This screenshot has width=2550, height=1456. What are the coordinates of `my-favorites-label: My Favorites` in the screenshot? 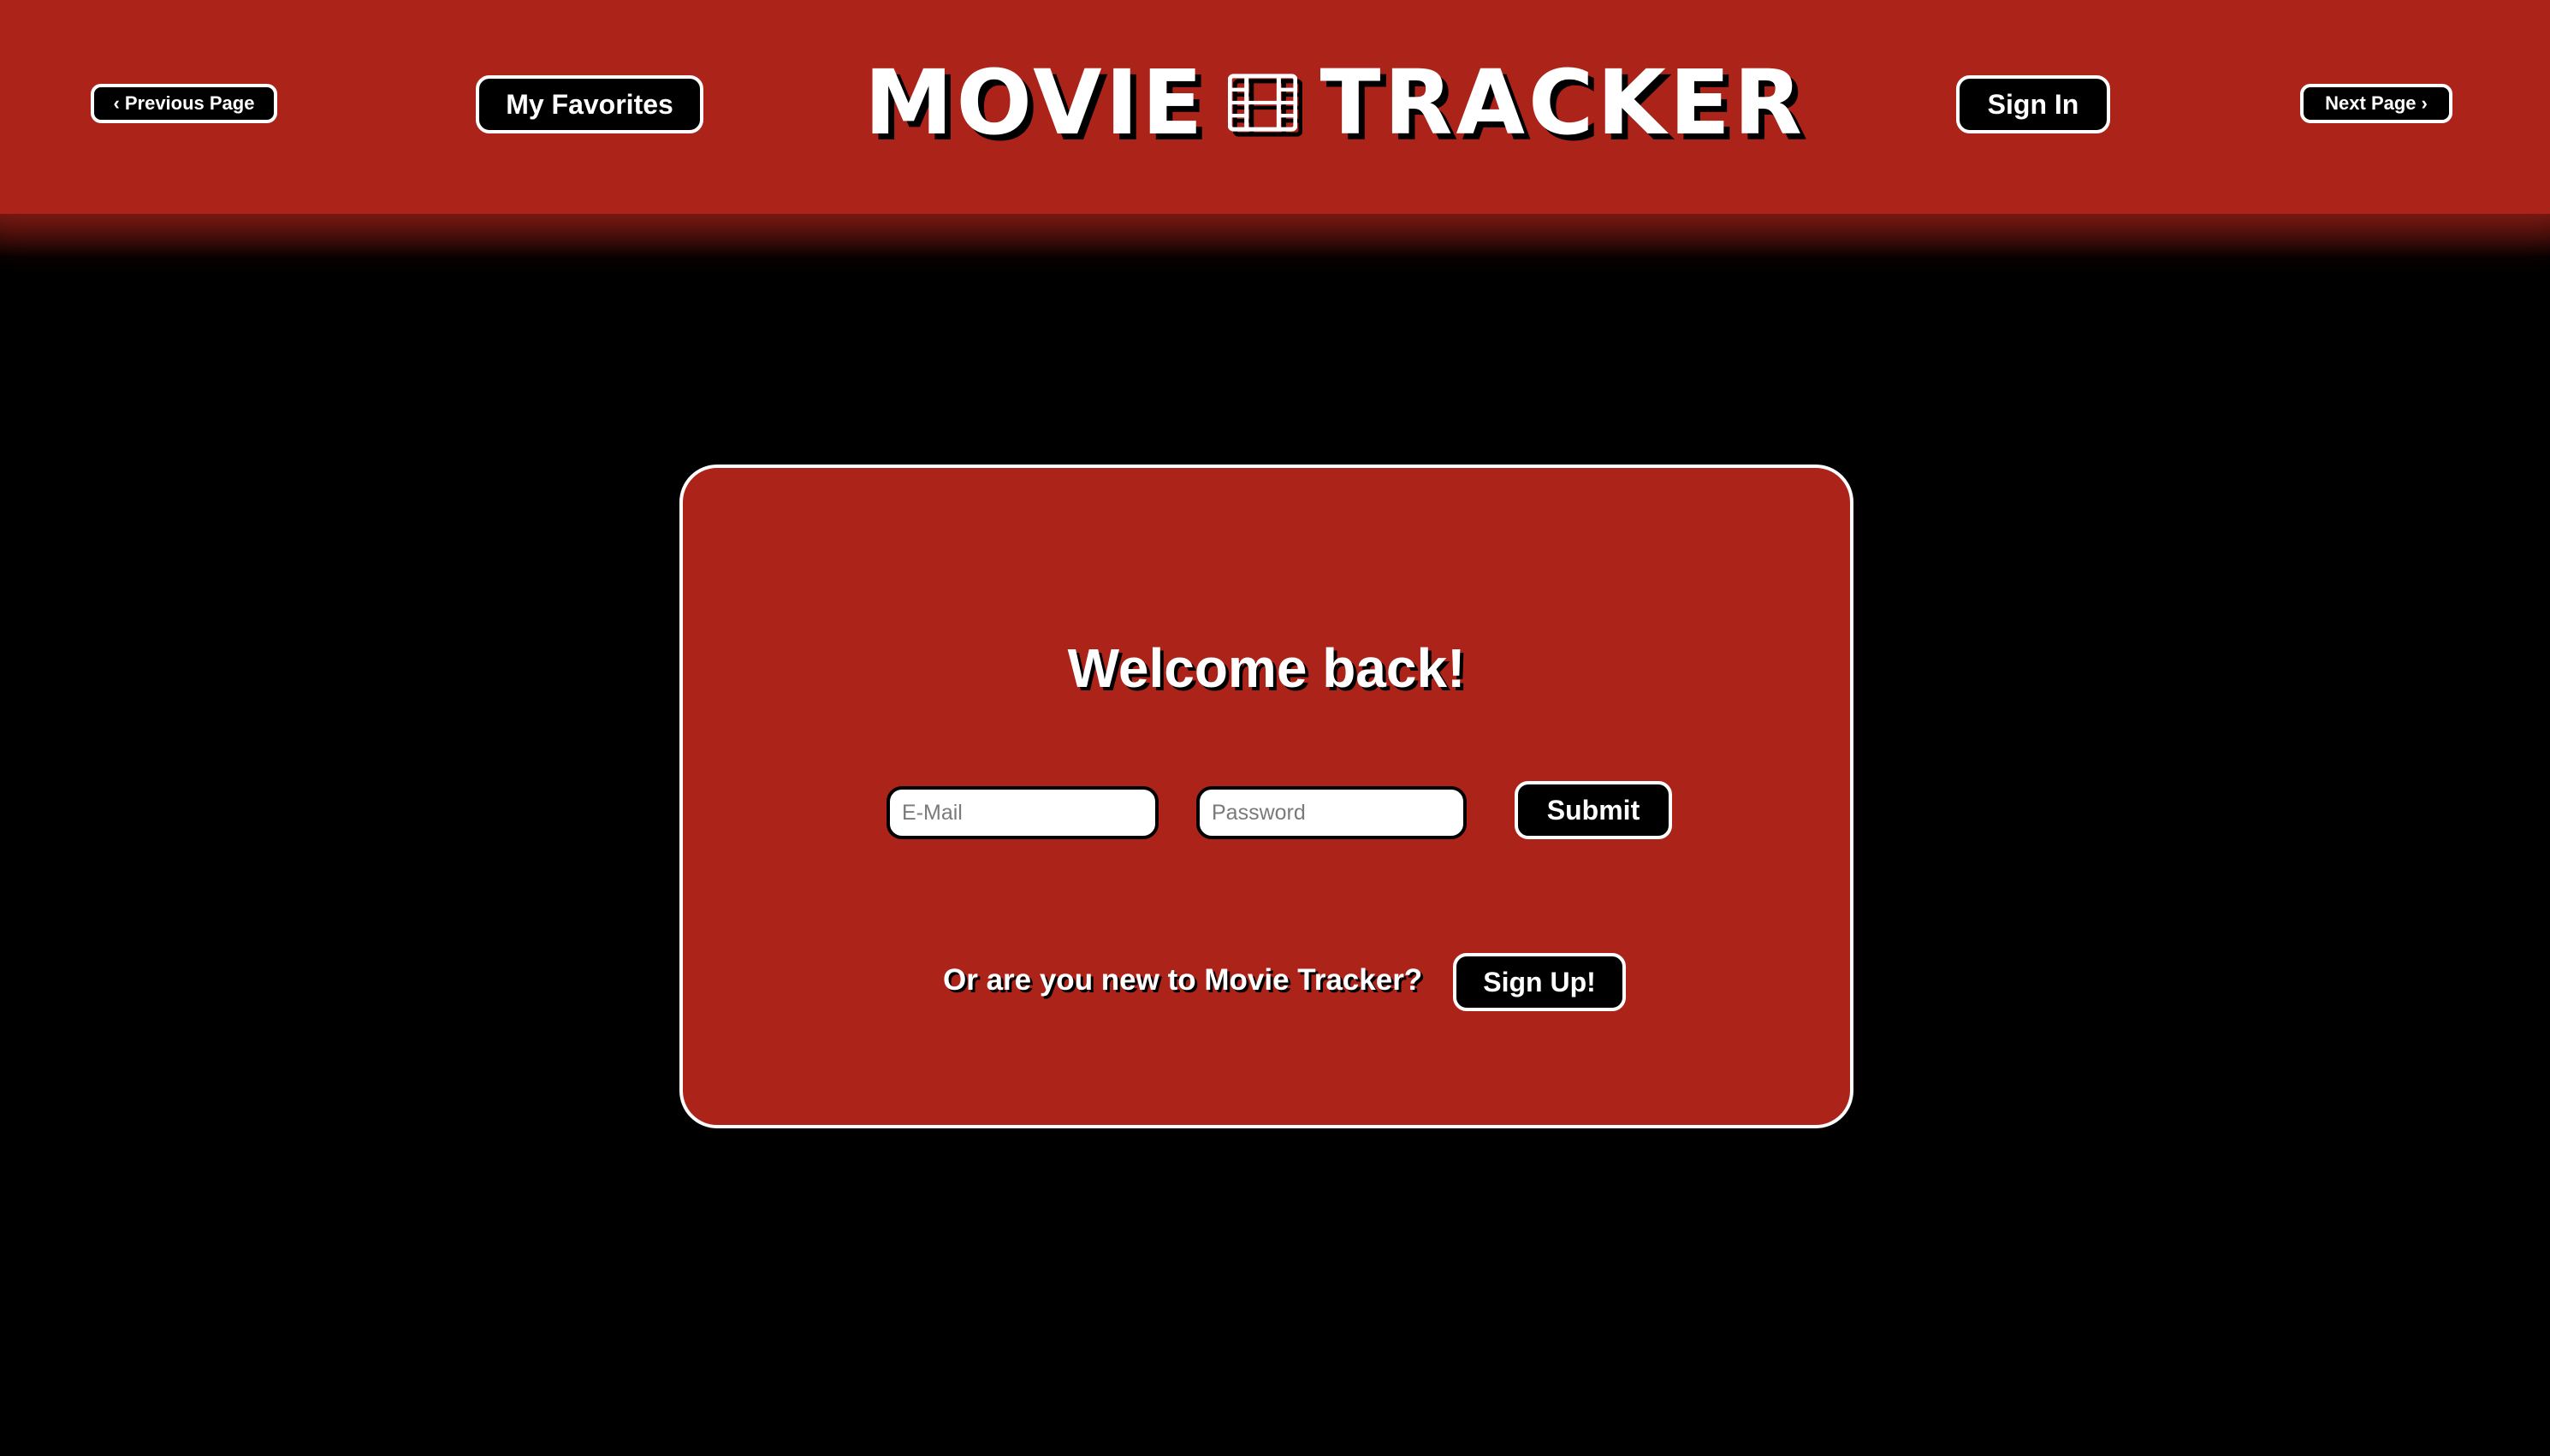 It's located at (590, 104).